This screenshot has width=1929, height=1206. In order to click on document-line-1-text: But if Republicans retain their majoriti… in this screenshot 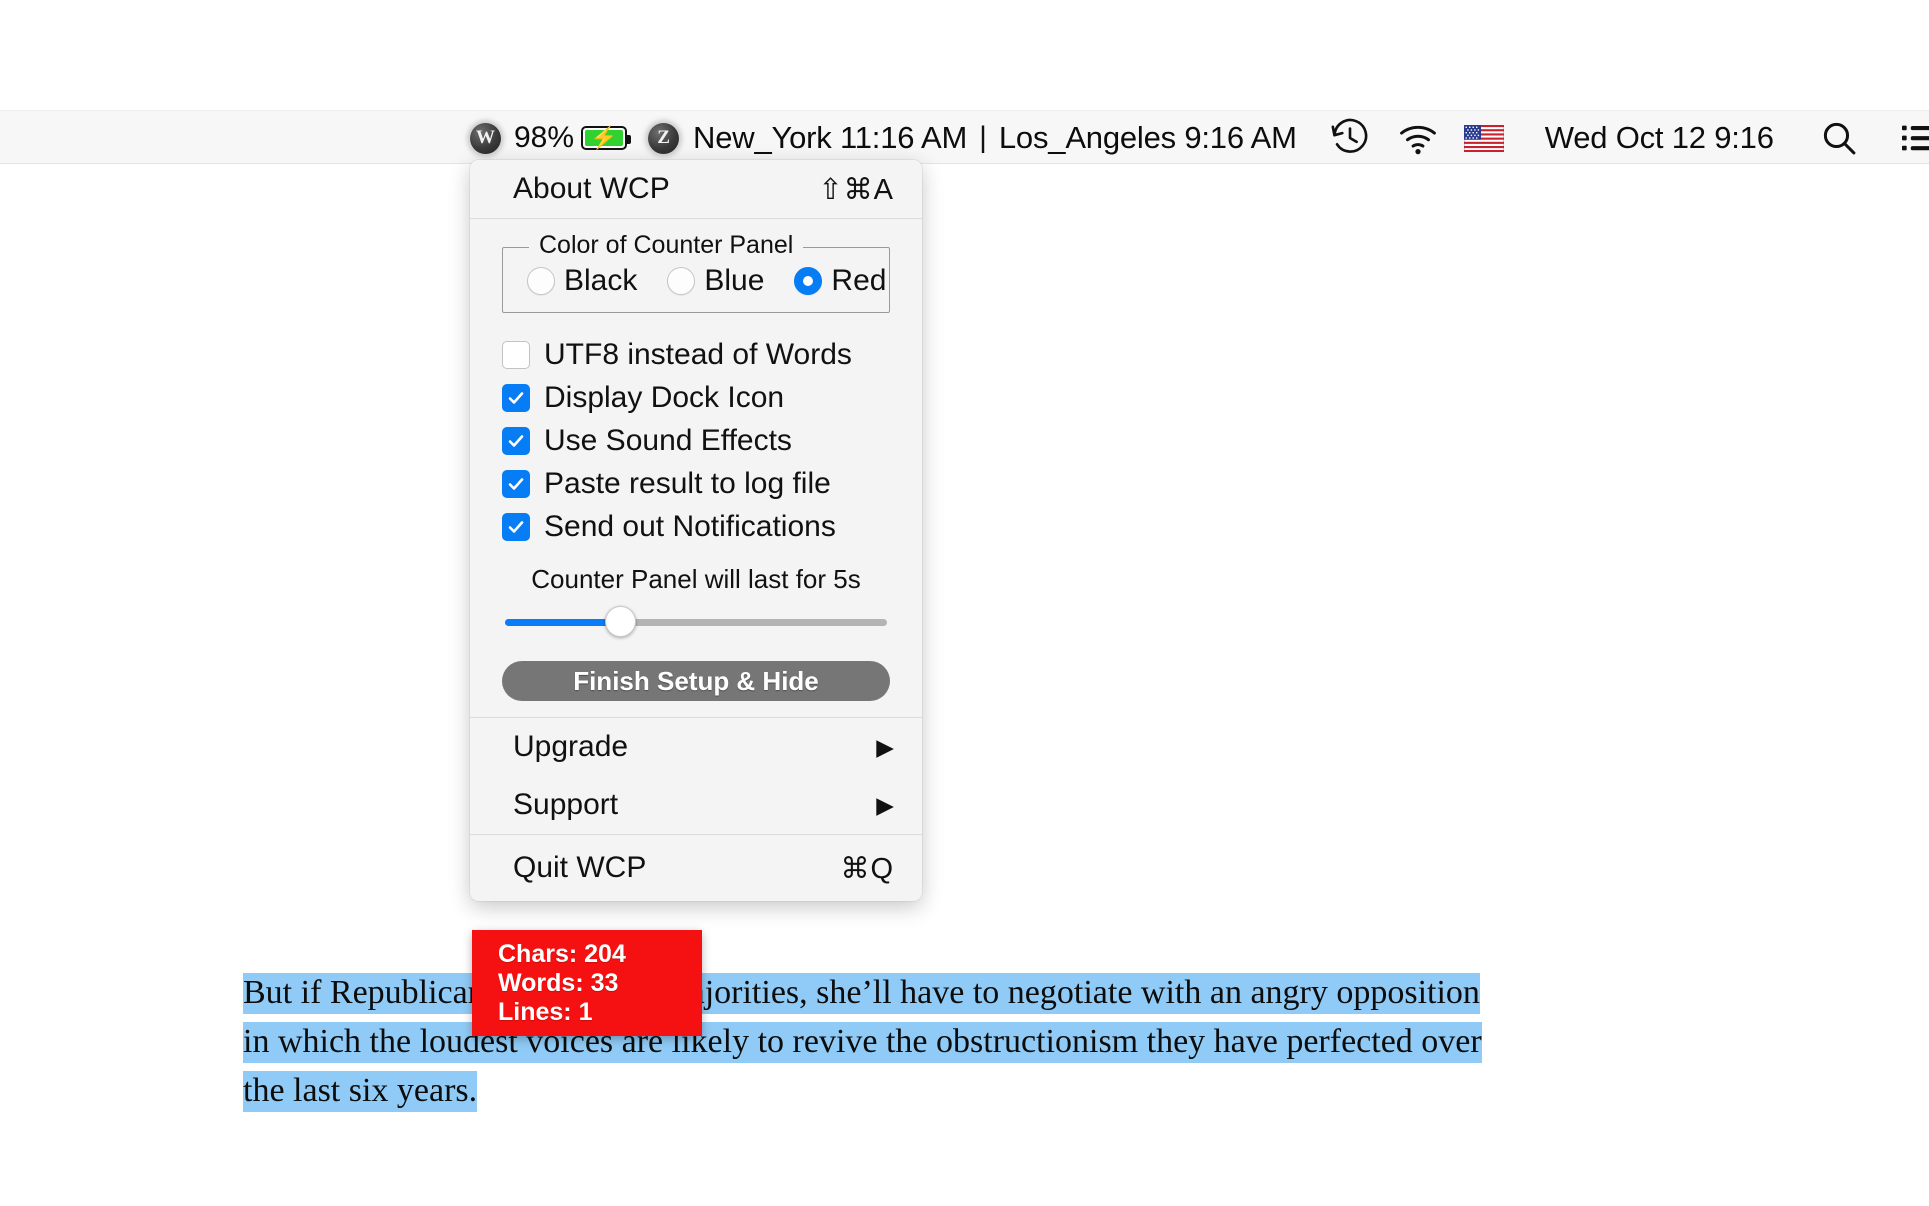, I will do `click(861, 993)`.